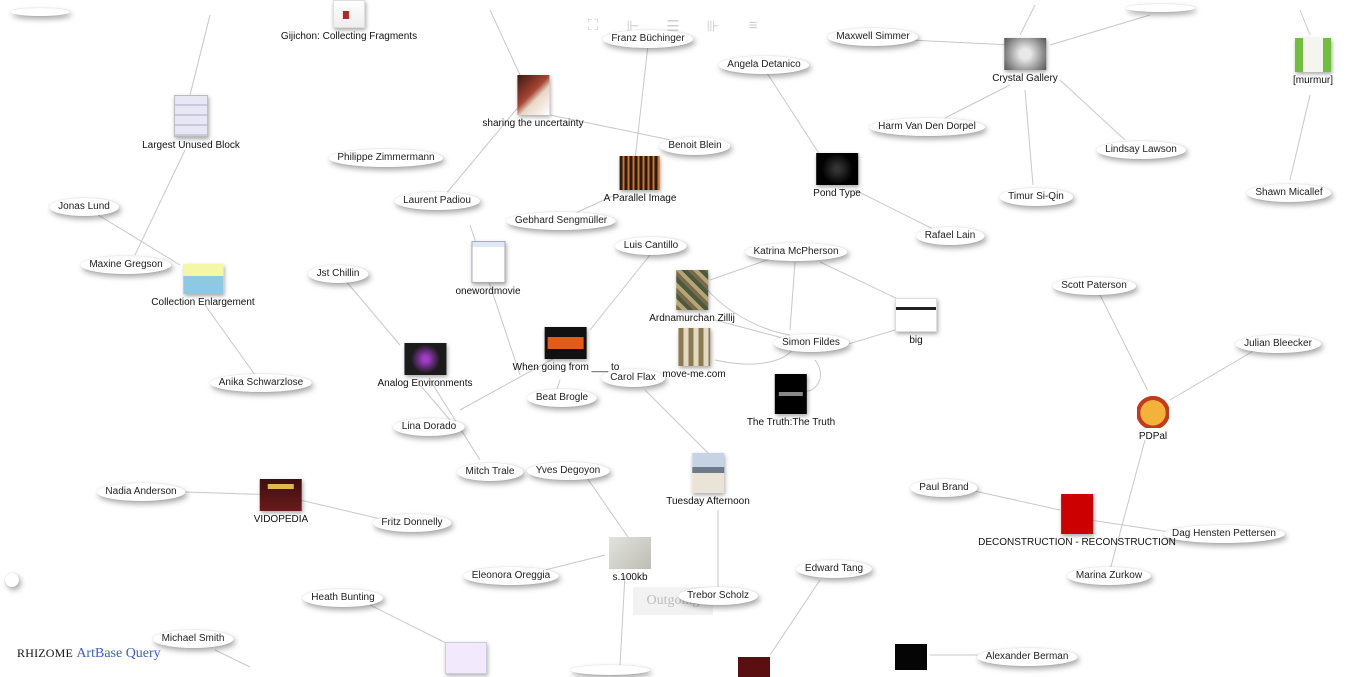 The height and width of the screenshot is (677, 1349). What do you see at coordinates (1153, 436) in the screenshot?
I see `work-label: PDPal` at bounding box center [1153, 436].